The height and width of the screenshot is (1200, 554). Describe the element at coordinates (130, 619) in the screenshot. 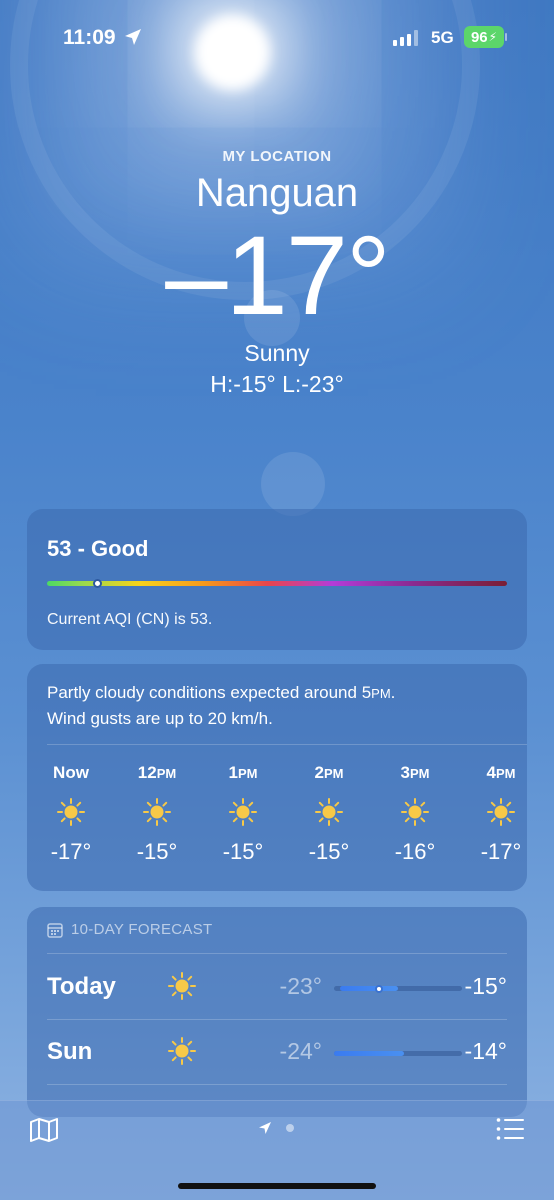

I see `aqi-description: Current AQI (CN) is 53.` at that location.